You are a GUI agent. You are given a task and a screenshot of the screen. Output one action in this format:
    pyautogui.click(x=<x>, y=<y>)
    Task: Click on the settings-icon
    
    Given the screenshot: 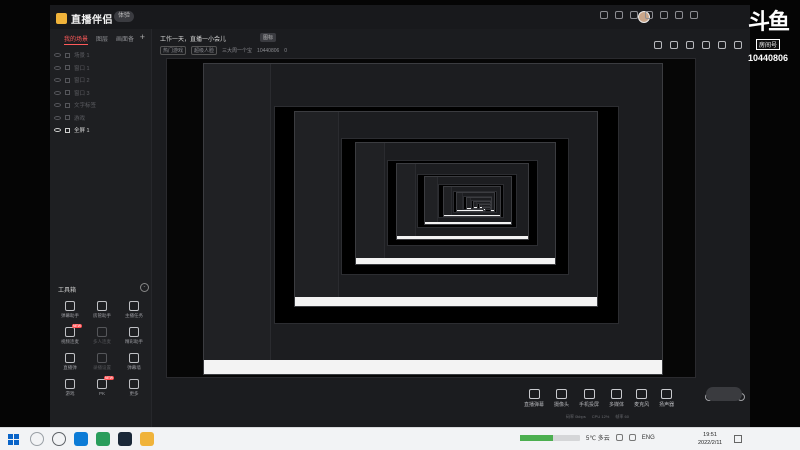 What is the action you would take?
    pyautogui.click(x=664, y=15)
    